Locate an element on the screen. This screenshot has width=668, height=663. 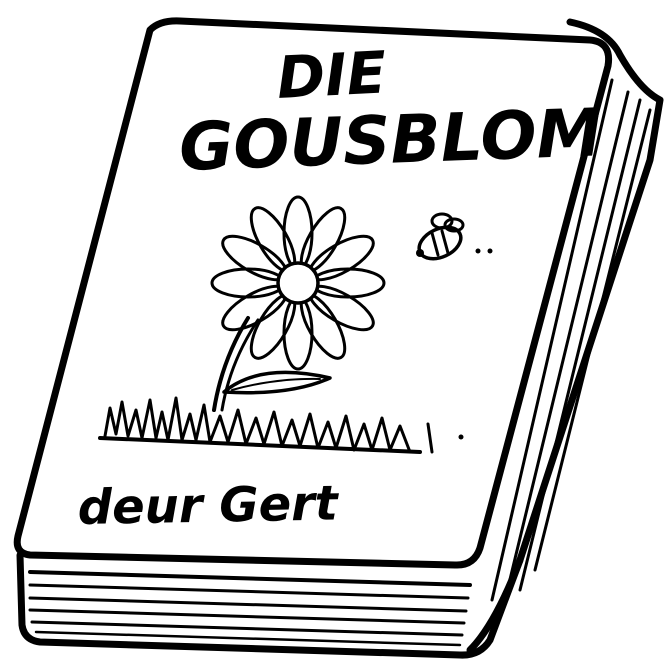
book-pages is located at coordinates (270, 605).